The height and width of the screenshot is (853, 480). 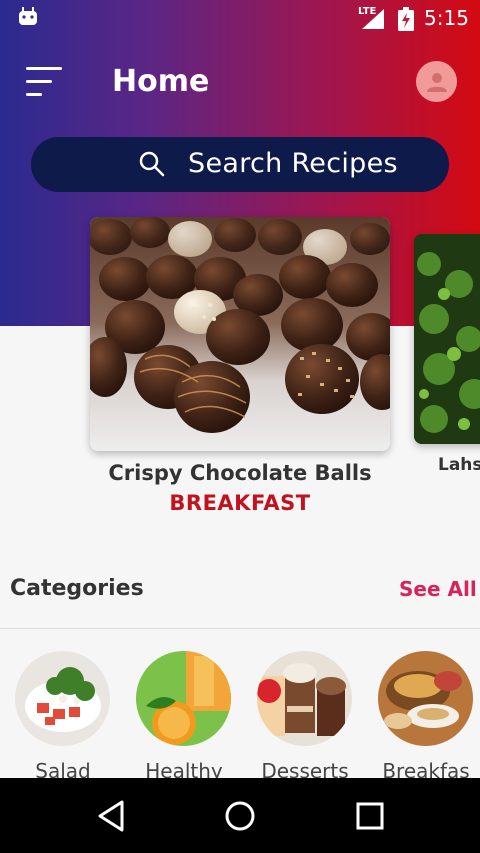 I want to click on search-placeholder: Search Recipes, so click(x=293, y=163).